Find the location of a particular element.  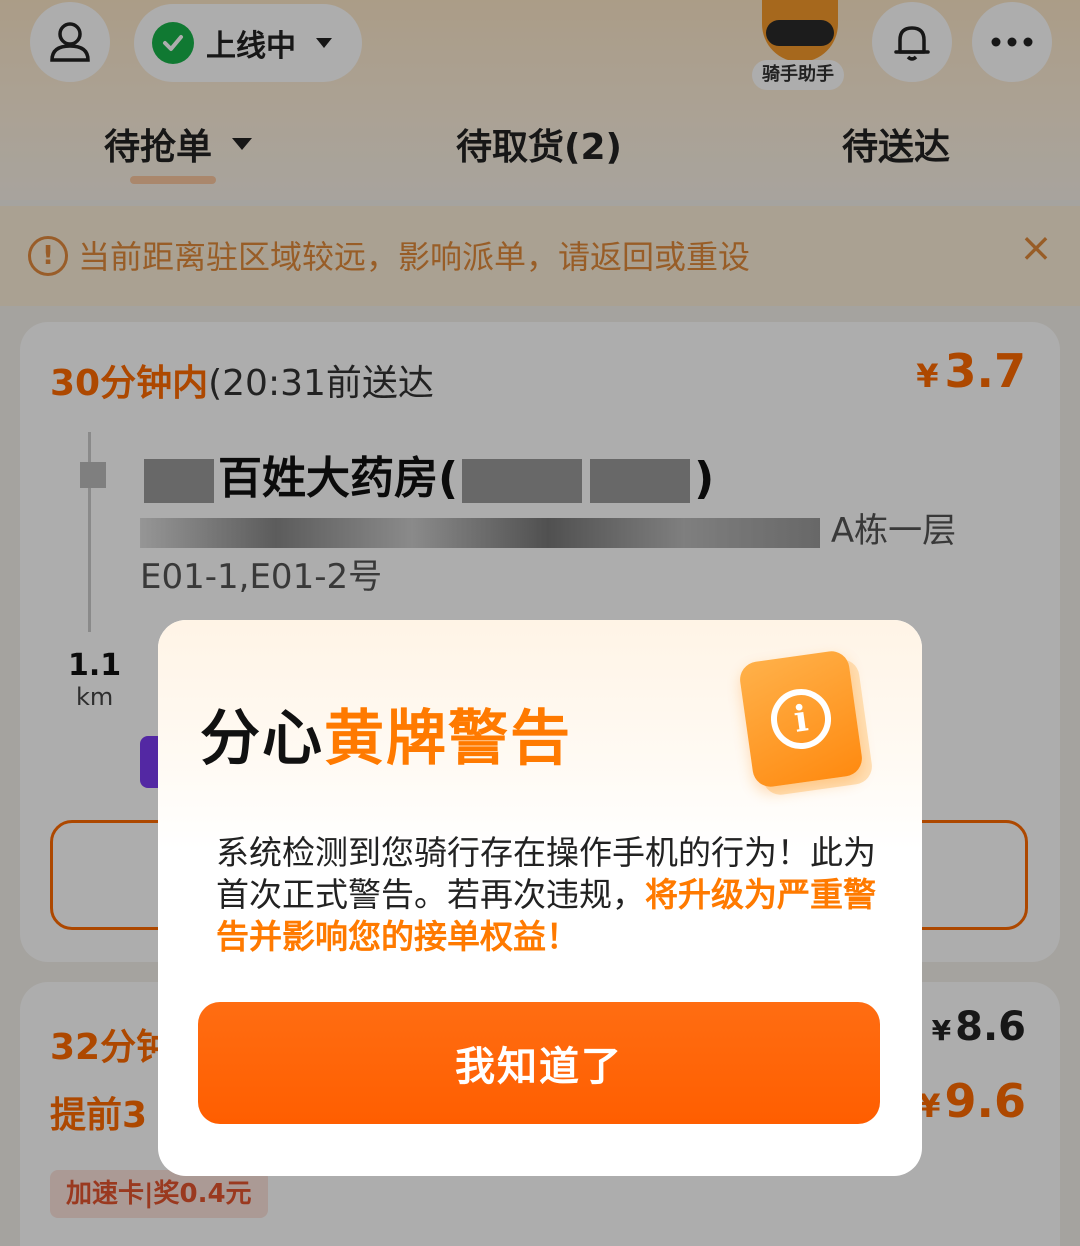

info-symbol: i is located at coordinates (801, 719).